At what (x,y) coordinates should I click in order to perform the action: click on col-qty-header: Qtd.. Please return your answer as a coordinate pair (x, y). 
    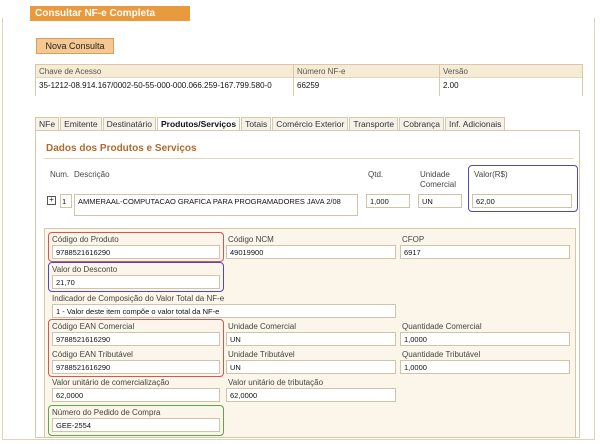
    Looking at the image, I should click on (376, 174).